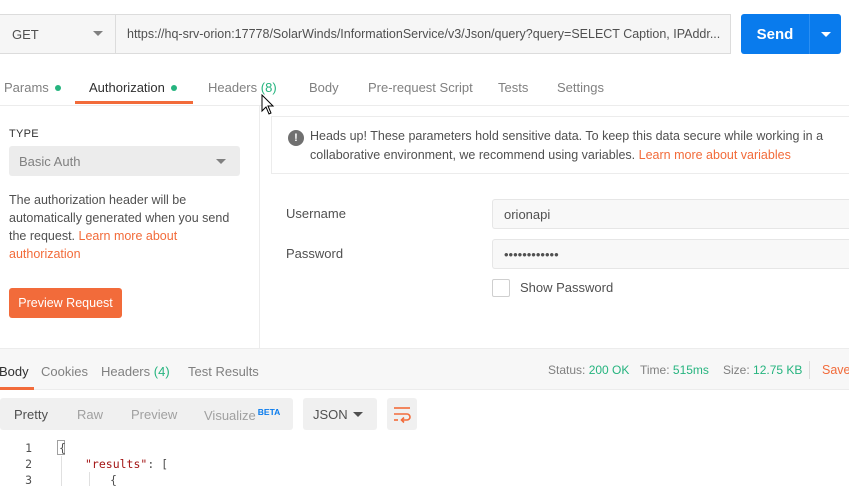 This screenshot has width=849, height=486. Describe the element at coordinates (233, 87) in the screenshot. I see `tab-headers-label: Headers` at that location.